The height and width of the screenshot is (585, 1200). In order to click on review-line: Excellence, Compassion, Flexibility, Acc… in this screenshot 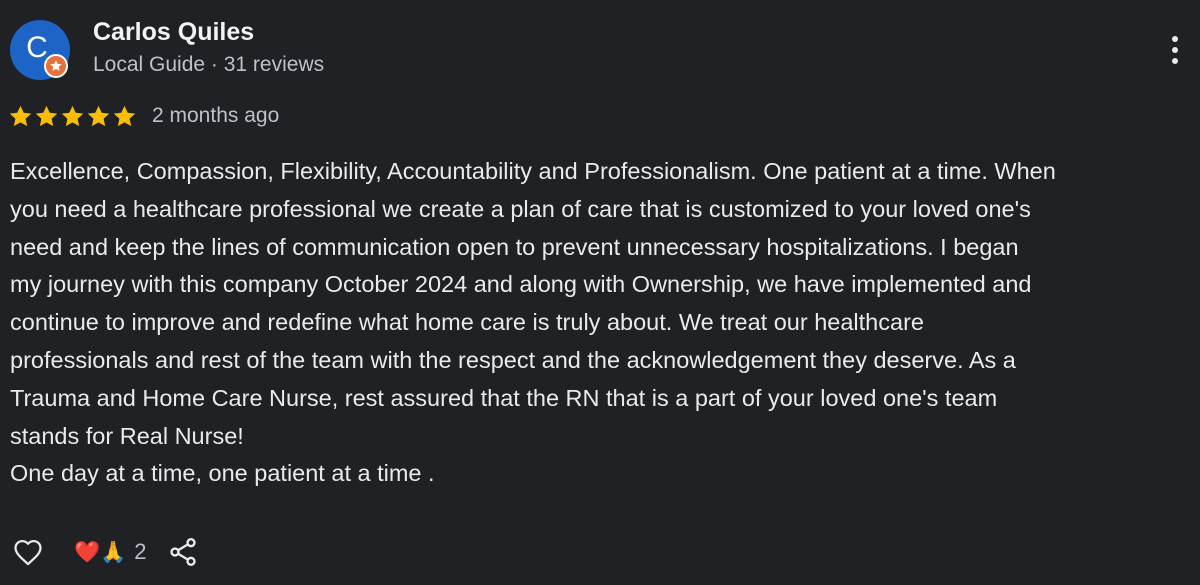, I will do `click(533, 171)`.